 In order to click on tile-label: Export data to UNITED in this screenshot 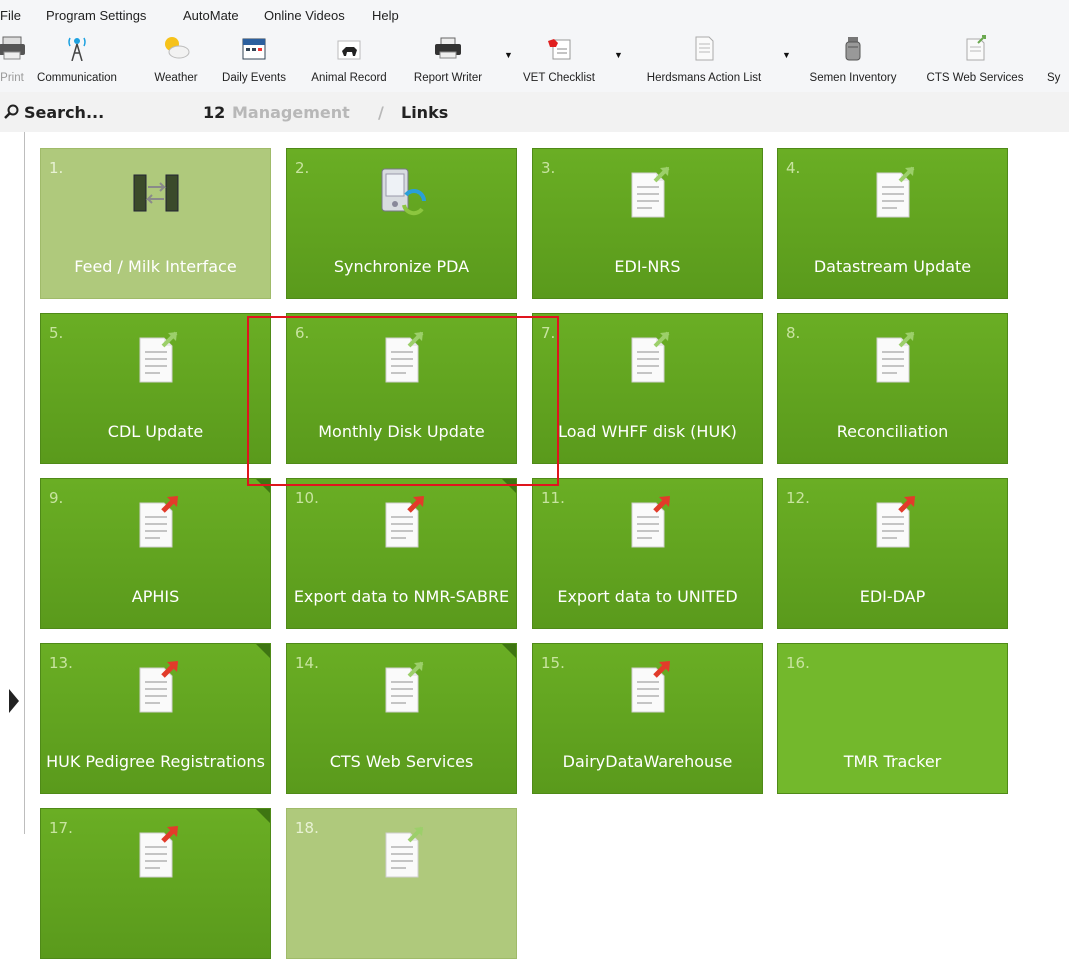, I will do `click(647, 596)`.